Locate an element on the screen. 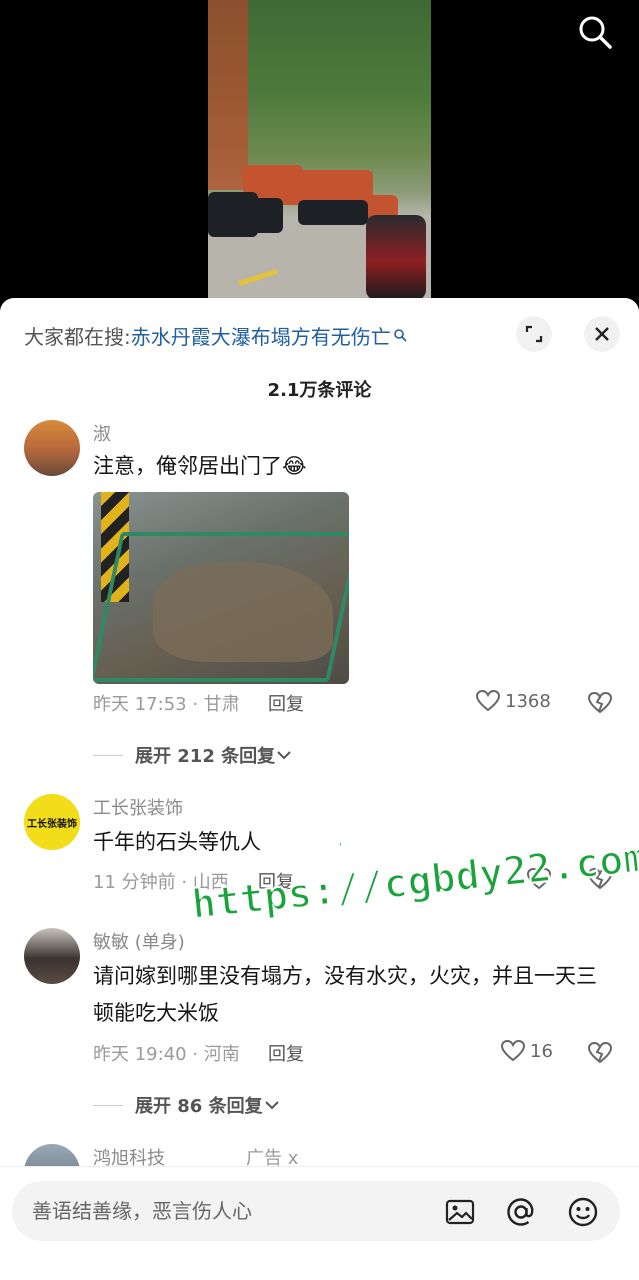  video-frame is located at coordinates (319, 155).